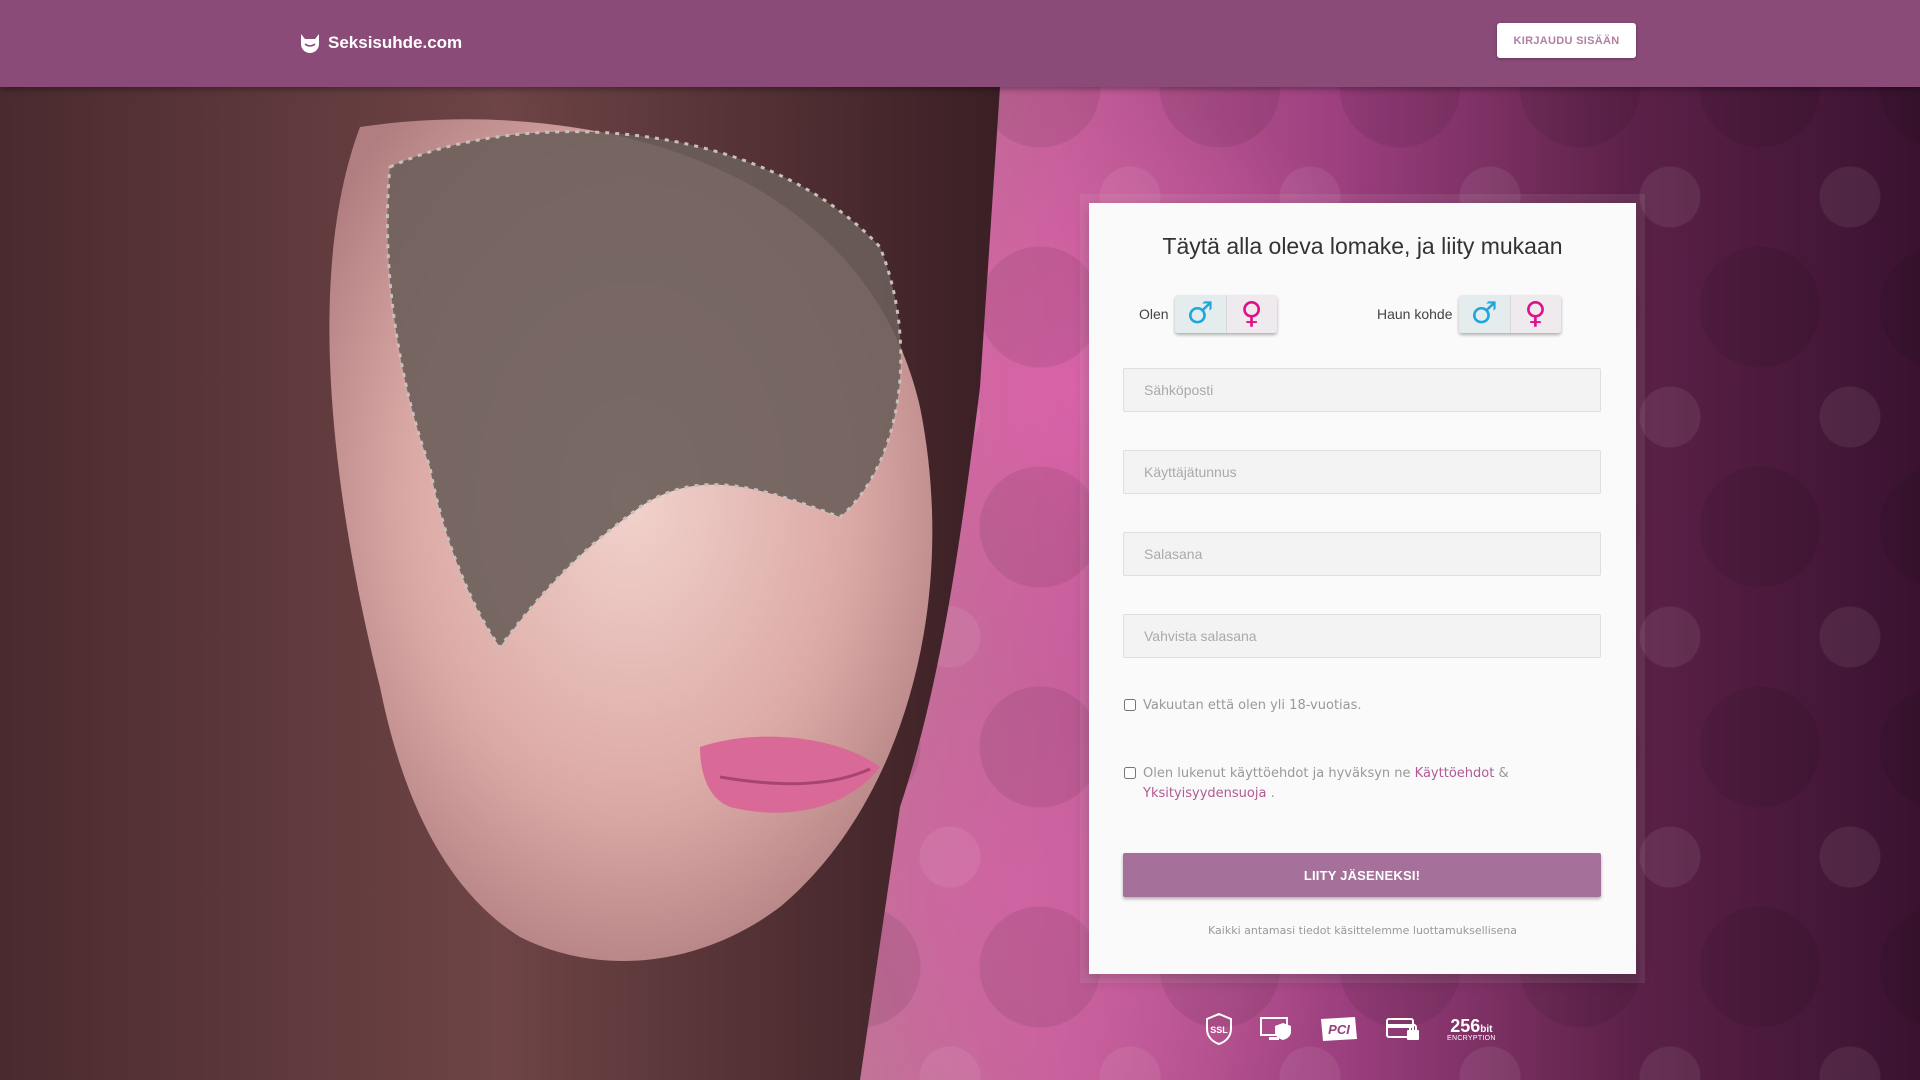 This screenshot has height=1080, width=1920. Describe the element at coordinates (1204, 793) in the screenshot. I see `privacy-link: Yksityisyydensuoja` at that location.